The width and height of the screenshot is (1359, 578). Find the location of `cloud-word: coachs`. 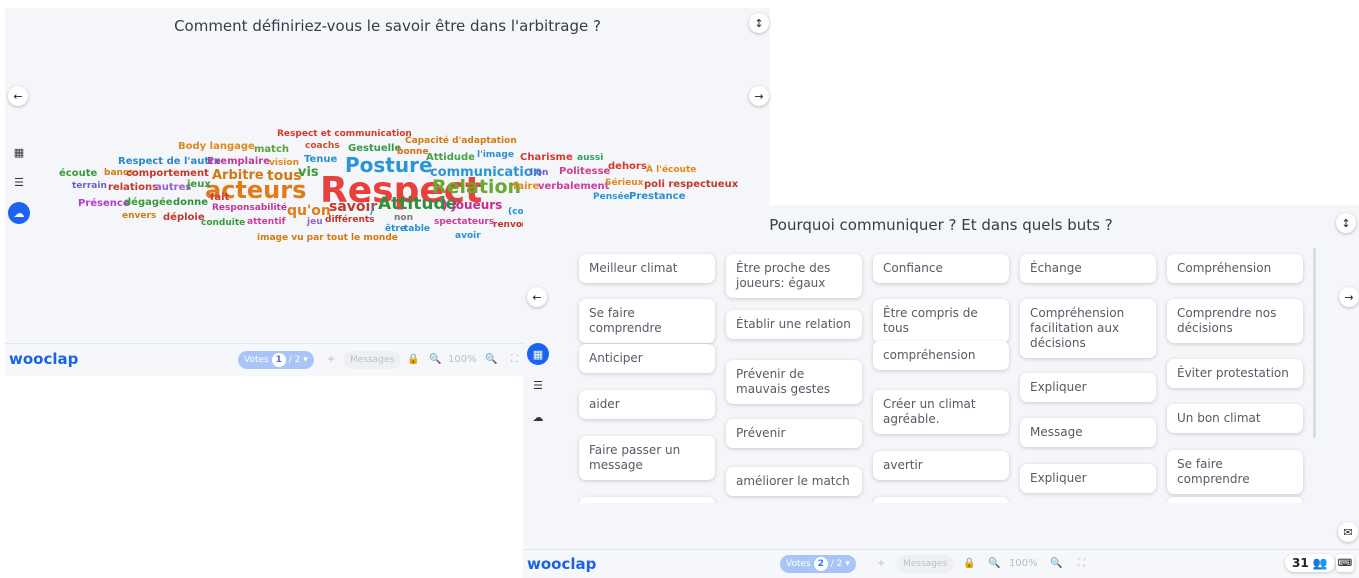

cloud-word: coachs is located at coordinates (322, 146).